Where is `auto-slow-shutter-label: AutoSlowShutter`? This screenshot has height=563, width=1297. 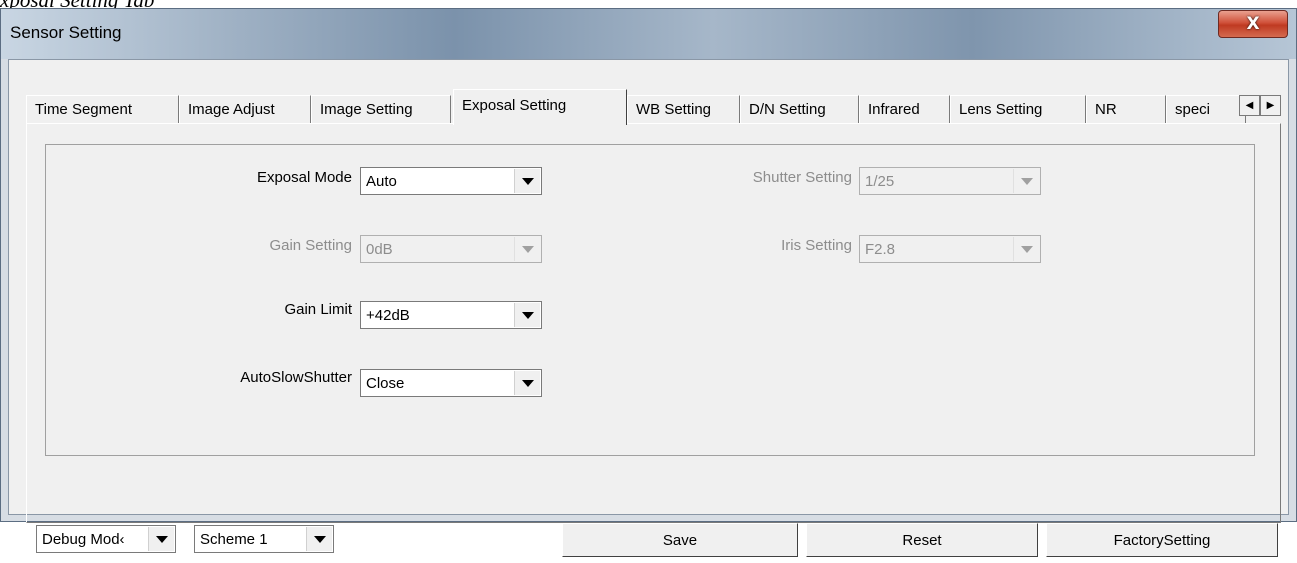 auto-slow-shutter-label: AutoSlowShutter is located at coordinates (296, 377).